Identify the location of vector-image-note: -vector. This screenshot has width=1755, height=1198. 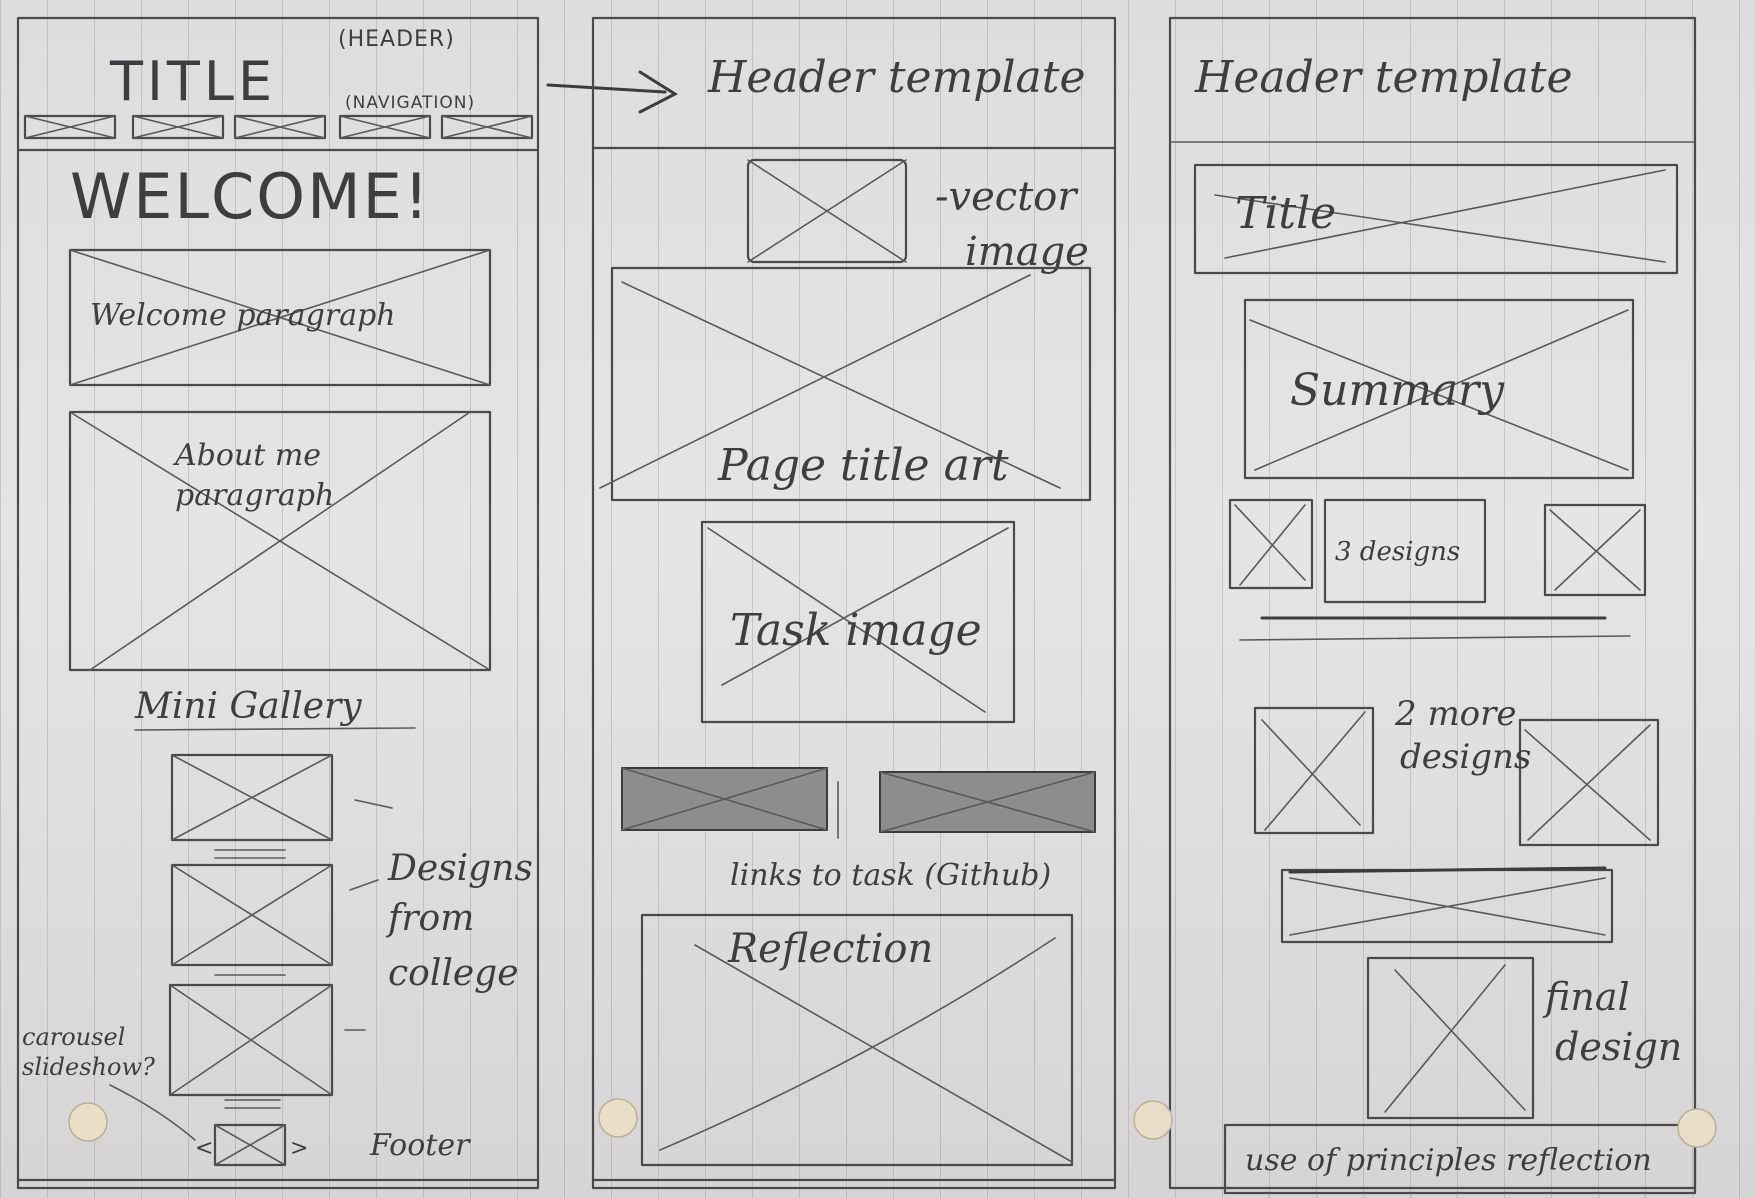
(1007, 197).